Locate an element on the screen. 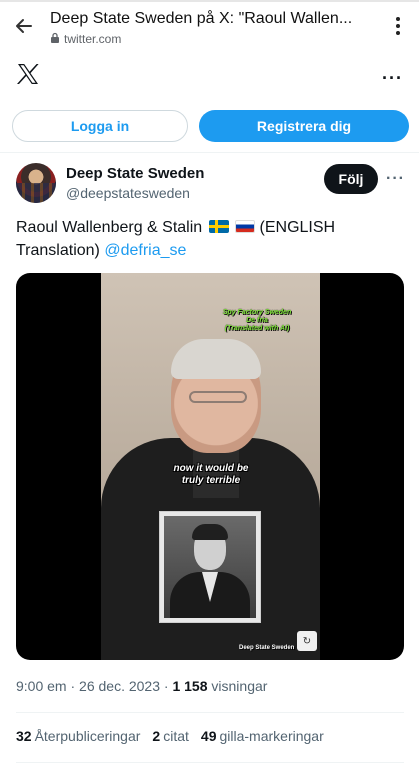 This screenshot has width=419, height=774. header-more-button: ··· is located at coordinates (392, 78).